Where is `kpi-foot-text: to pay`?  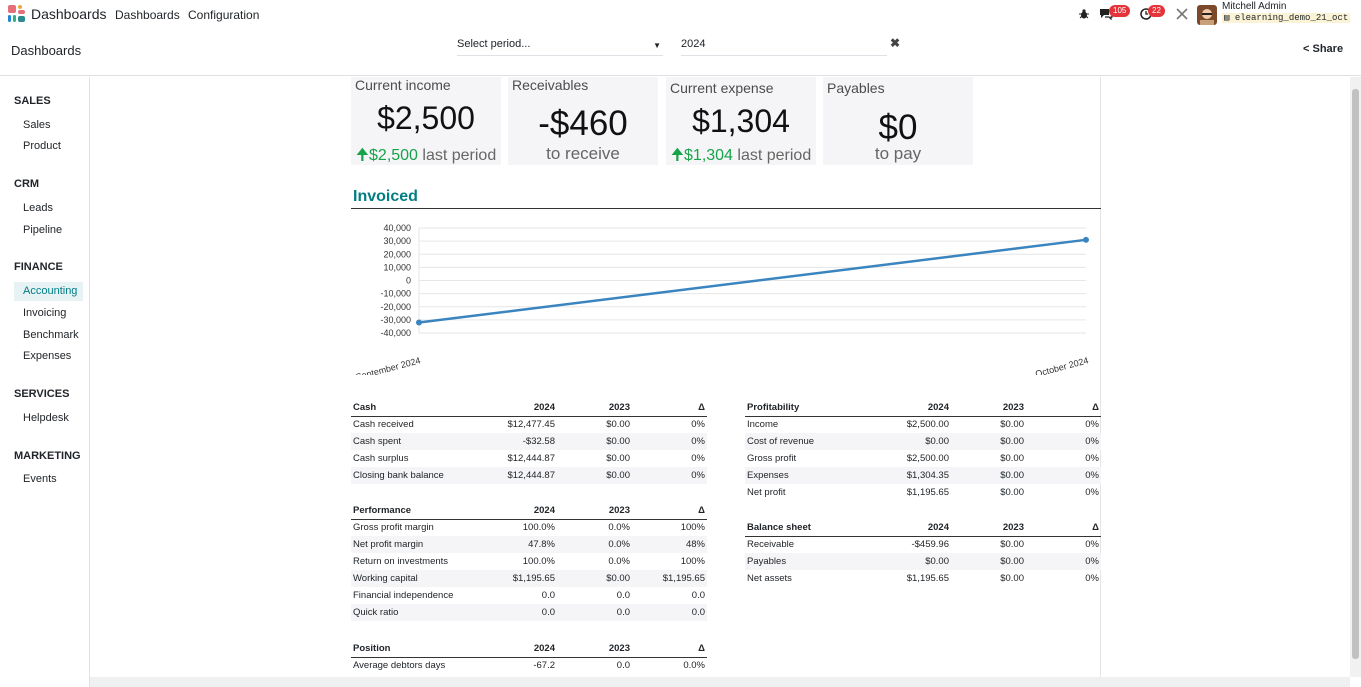 kpi-foot-text: to pay is located at coordinates (898, 153).